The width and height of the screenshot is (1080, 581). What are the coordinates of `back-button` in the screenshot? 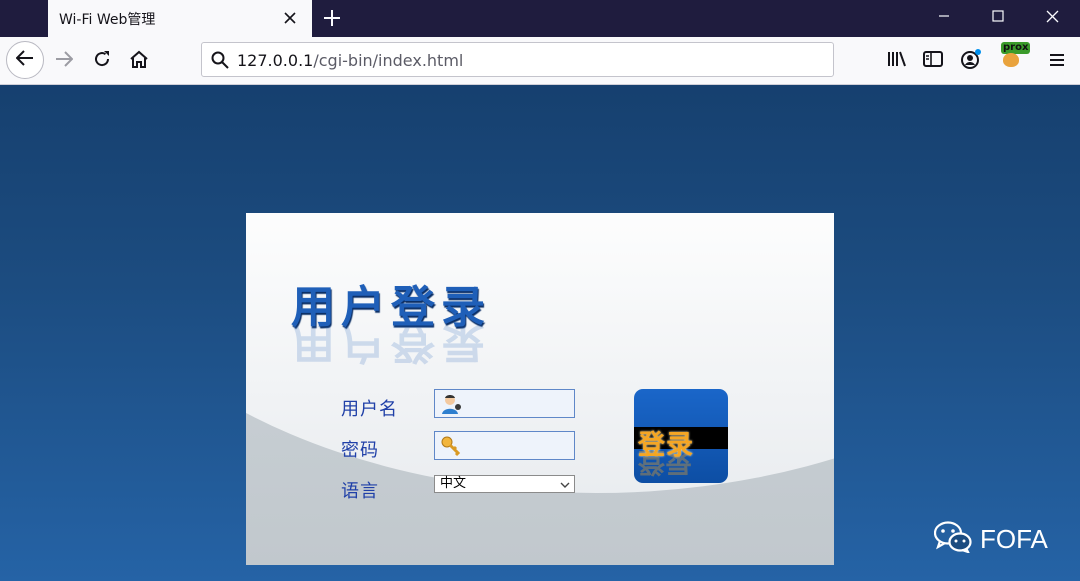 It's located at (25, 60).